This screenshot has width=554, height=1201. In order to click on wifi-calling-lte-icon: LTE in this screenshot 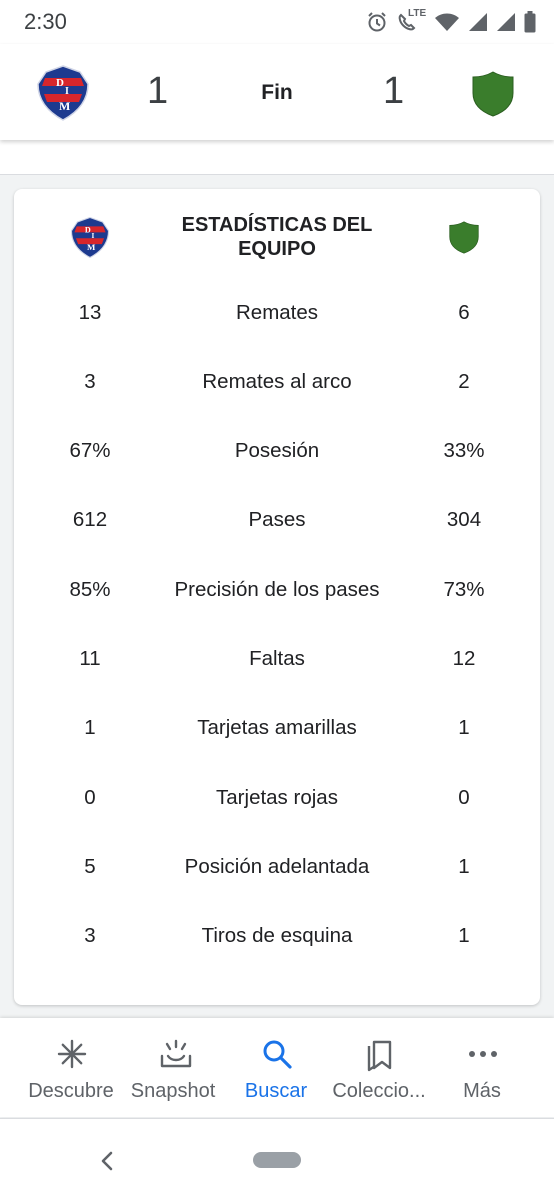, I will do `click(411, 21)`.